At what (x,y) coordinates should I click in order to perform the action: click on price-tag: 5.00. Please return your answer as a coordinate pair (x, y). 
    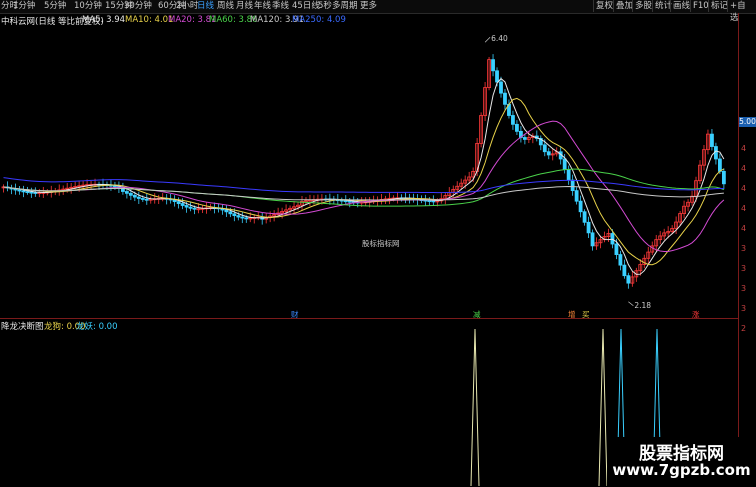
    Looking at the image, I should click on (747, 122).